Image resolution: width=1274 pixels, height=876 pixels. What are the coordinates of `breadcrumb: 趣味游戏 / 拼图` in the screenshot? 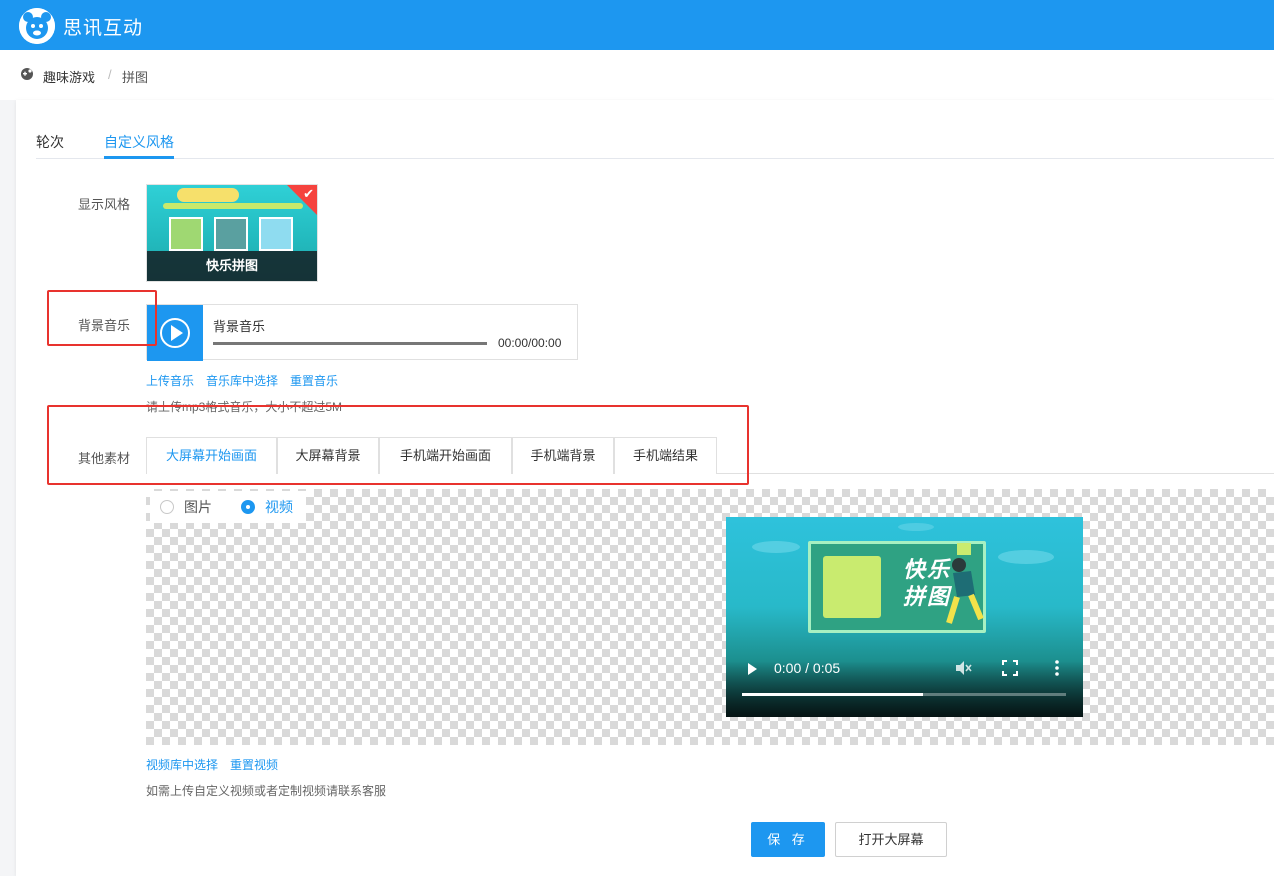 It's located at (637, 75).